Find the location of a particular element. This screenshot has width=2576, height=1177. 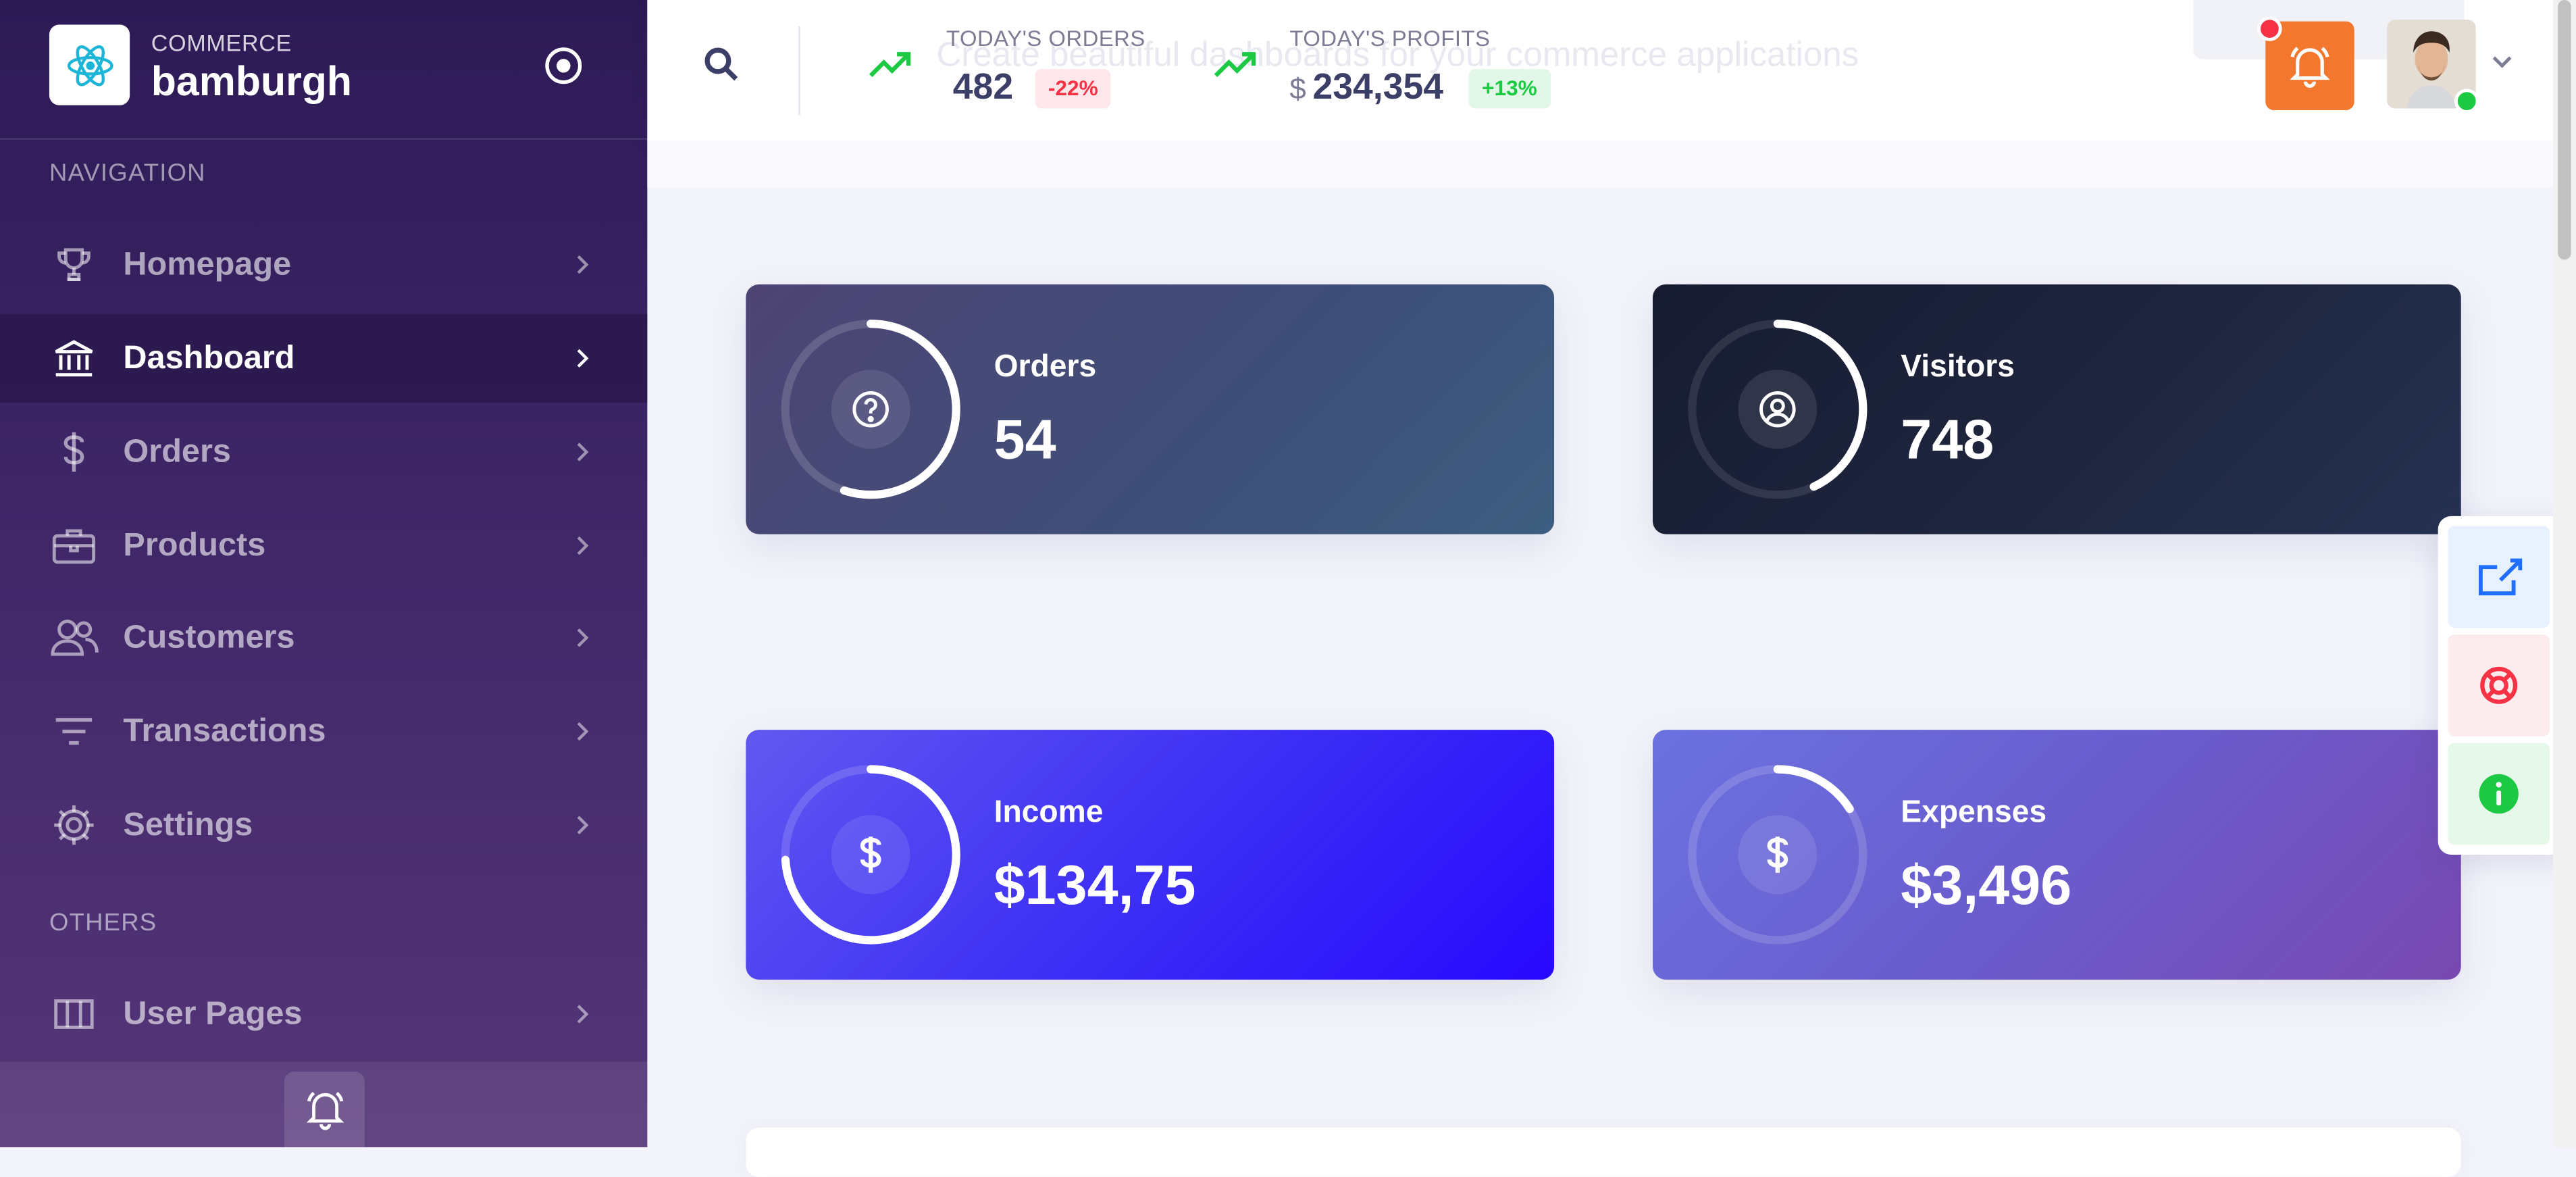

sidebar-item-transactions: Transactions is located at coordinates (323, 732).